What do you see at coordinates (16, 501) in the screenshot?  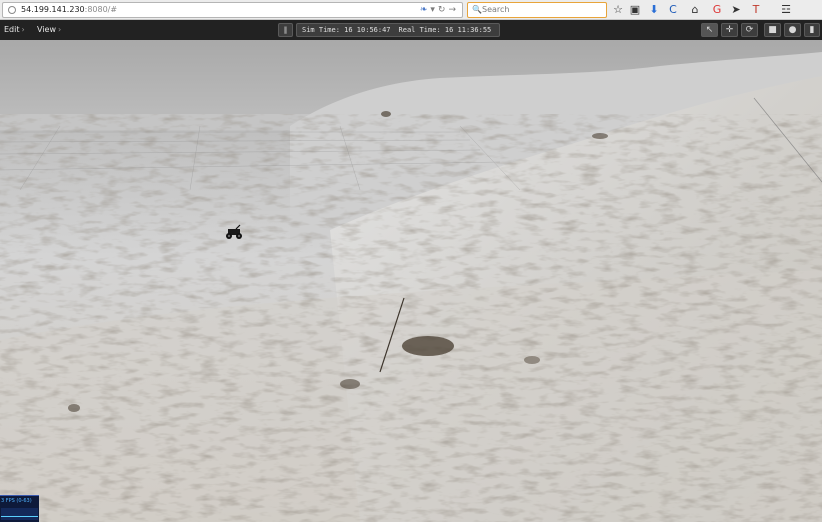 I see `fps-text: 3 FPS (0-63)` at bounding box center [16, 501].